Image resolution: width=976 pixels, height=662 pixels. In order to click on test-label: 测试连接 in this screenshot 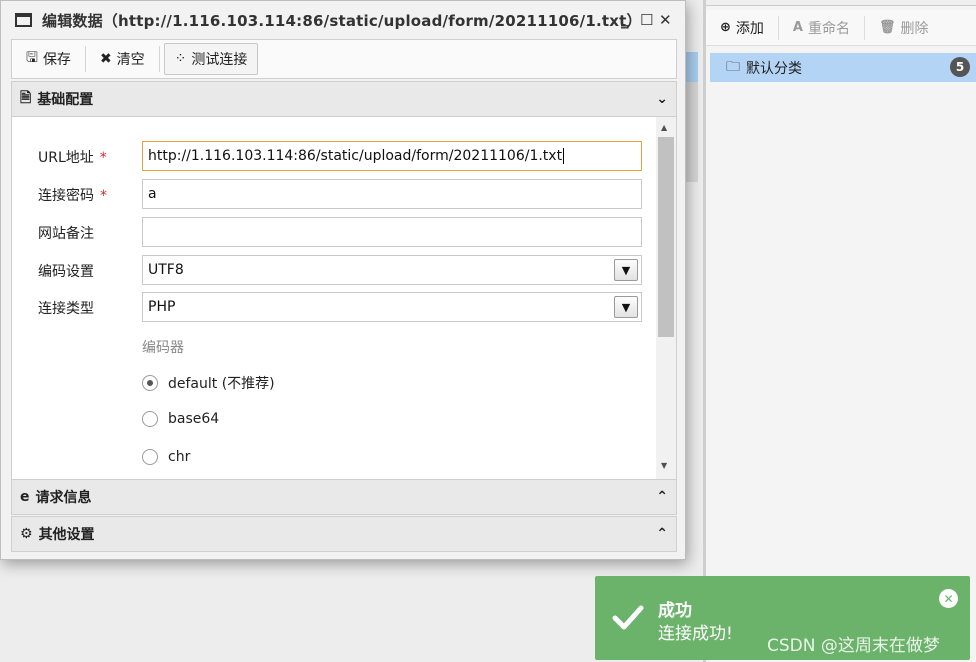, I will do `click(219, 60)`.